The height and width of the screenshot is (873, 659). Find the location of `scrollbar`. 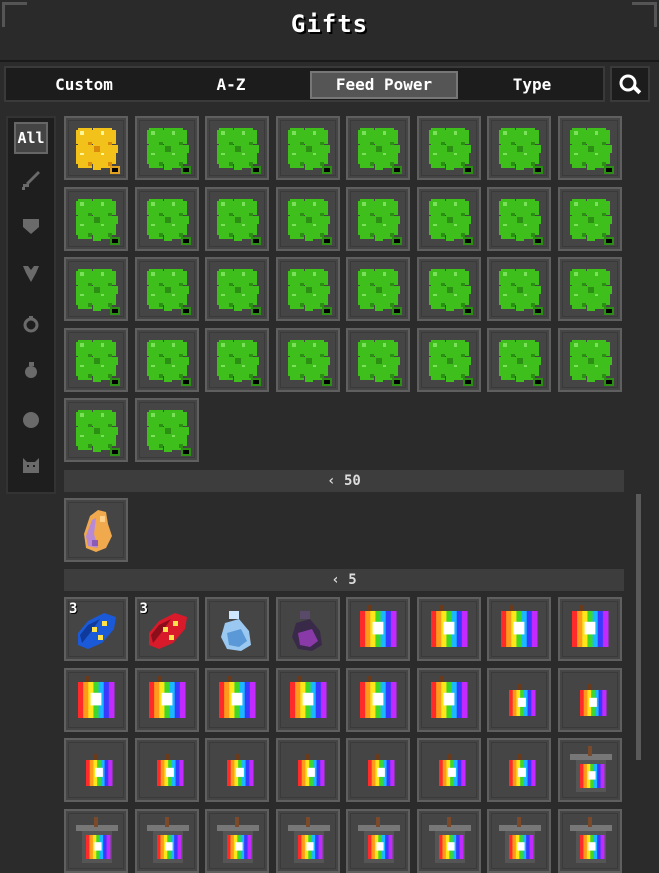

scrollbar is located at coordinates (638, 627).